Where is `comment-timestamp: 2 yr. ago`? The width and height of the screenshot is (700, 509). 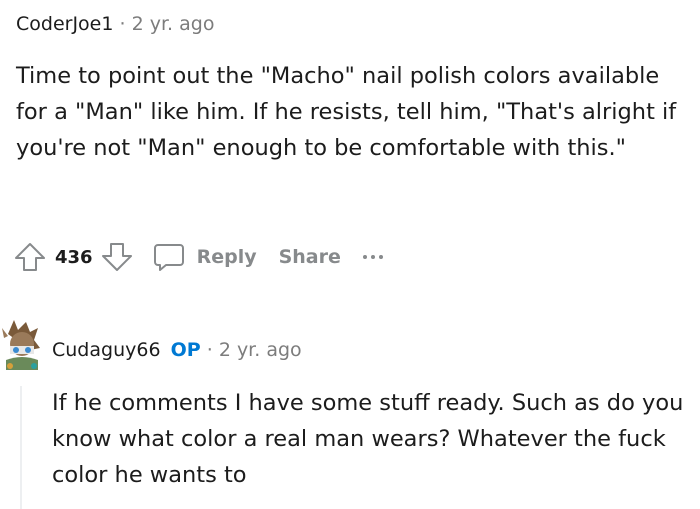 comment-timestamp: 2 yr. ago is located at coordinates (173, 24).